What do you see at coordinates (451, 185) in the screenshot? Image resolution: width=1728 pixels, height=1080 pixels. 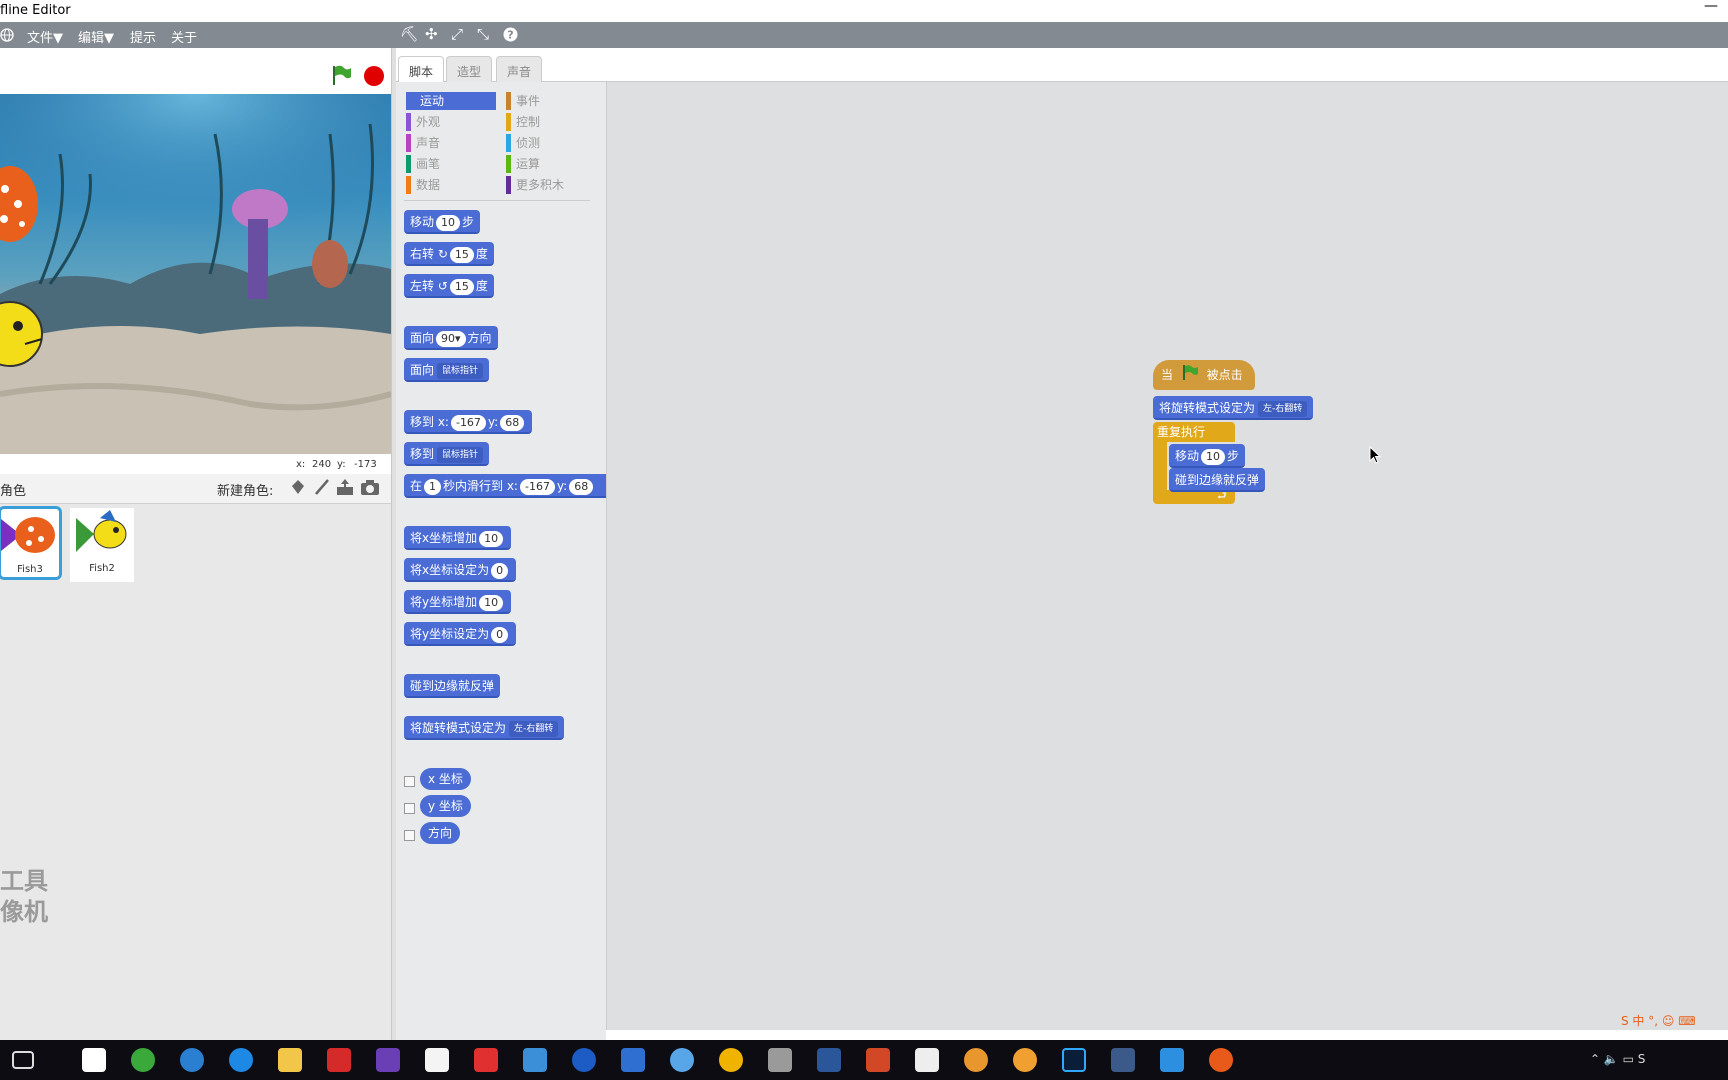 I see `category-data: 数据` at bounding box center [451, 185].